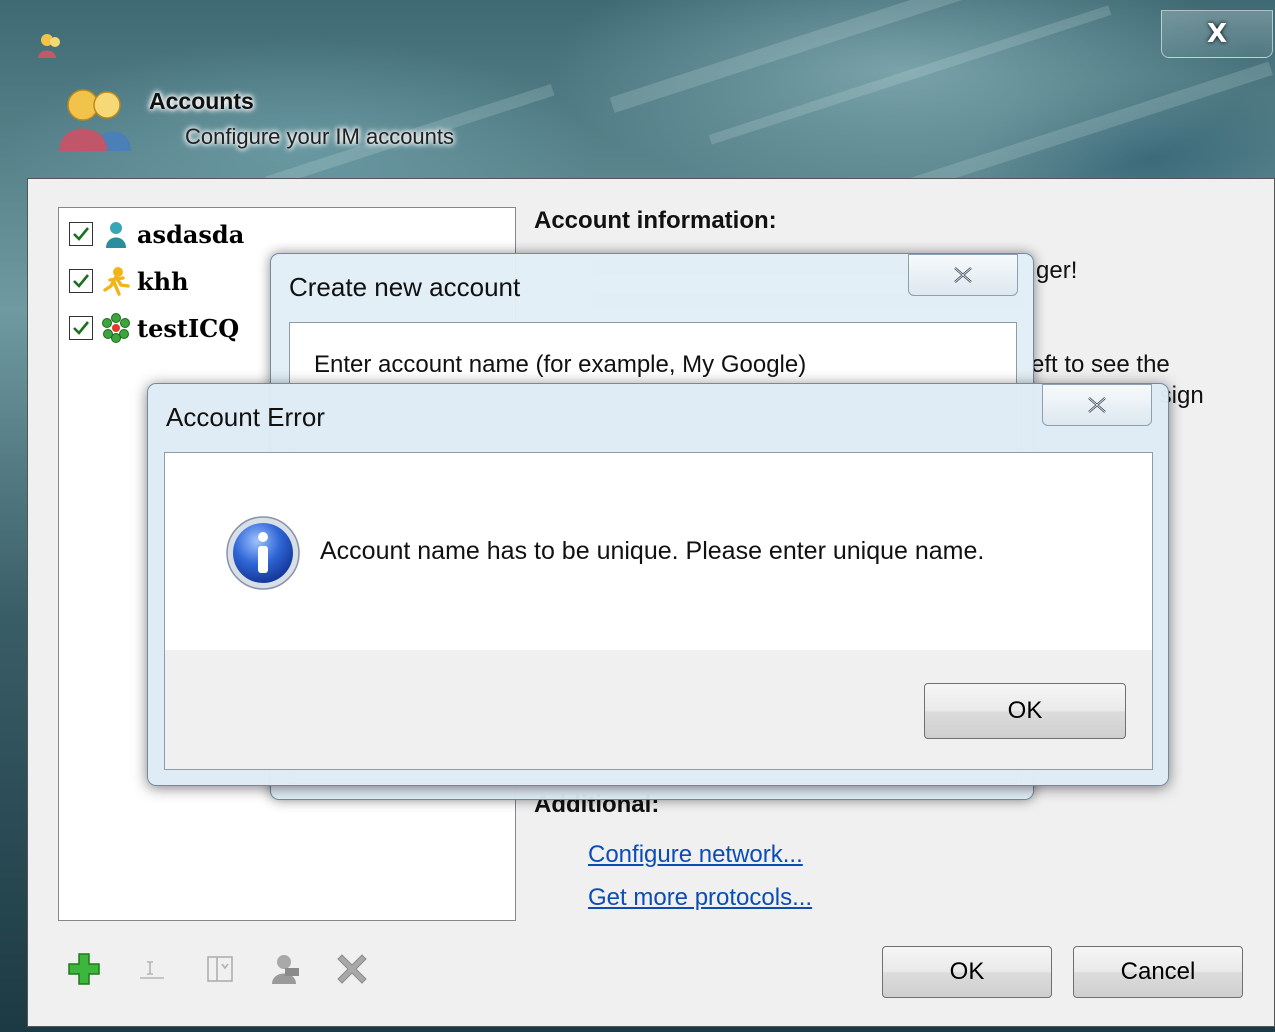 The height and width of the screenshot is (1032, 1275). What do you see at coordinates (1217, 34) in the screenshot?
I see `window-close-button: X` at bounding box center [1217, 34].